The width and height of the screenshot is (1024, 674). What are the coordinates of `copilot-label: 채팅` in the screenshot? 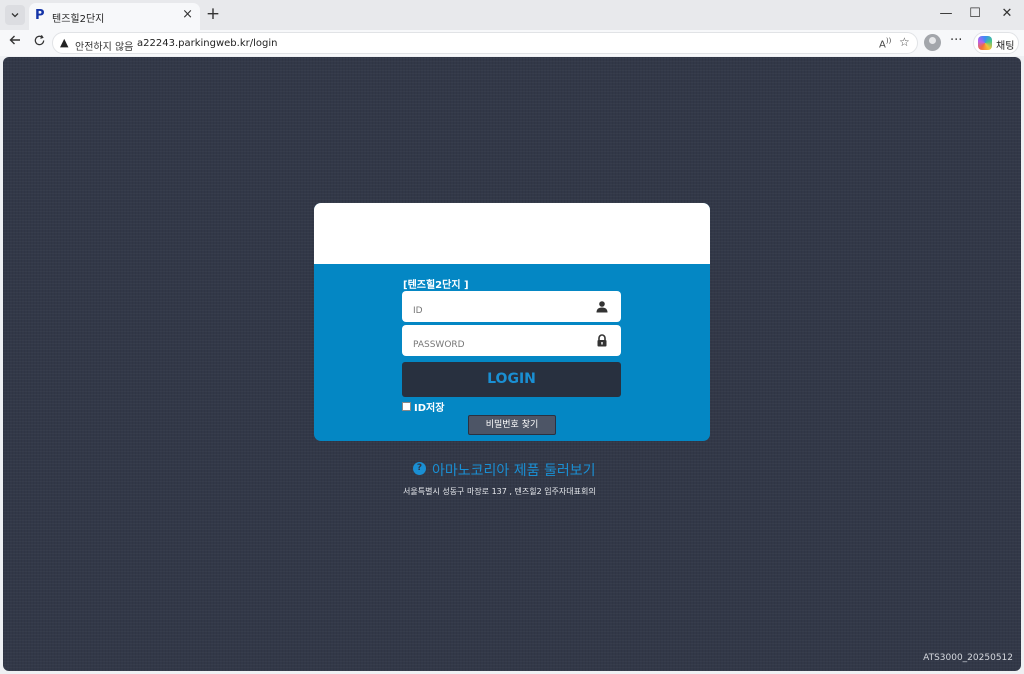 It's located at (1005, 46).